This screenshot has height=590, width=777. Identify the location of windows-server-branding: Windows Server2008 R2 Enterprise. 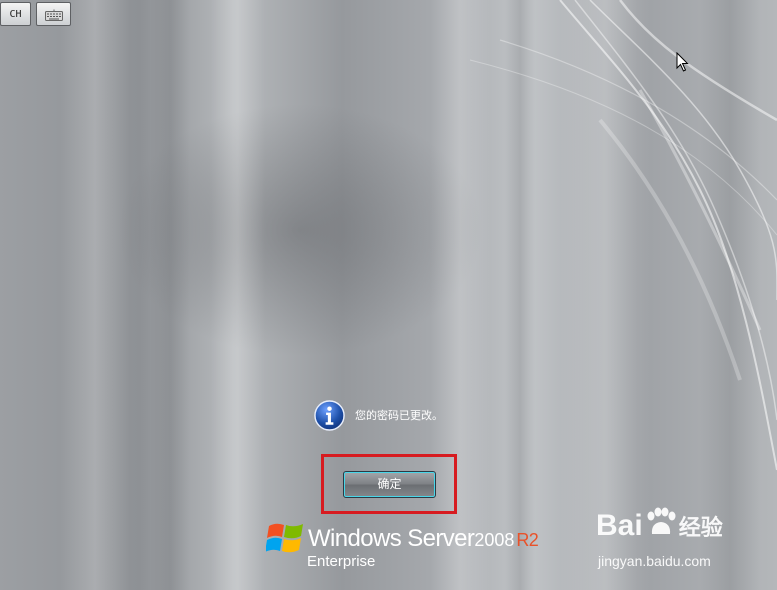
(402, 546).